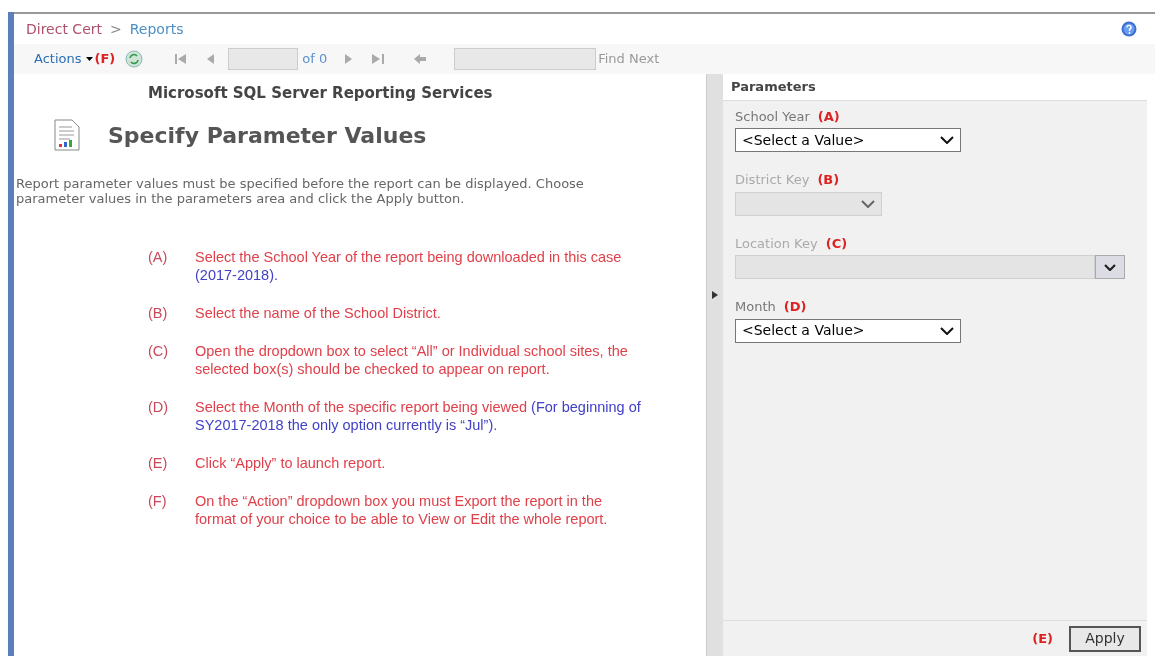 The width and height of the screenshot is (1155, 656). I want to click on previous-page-icon, so click(211, 59).